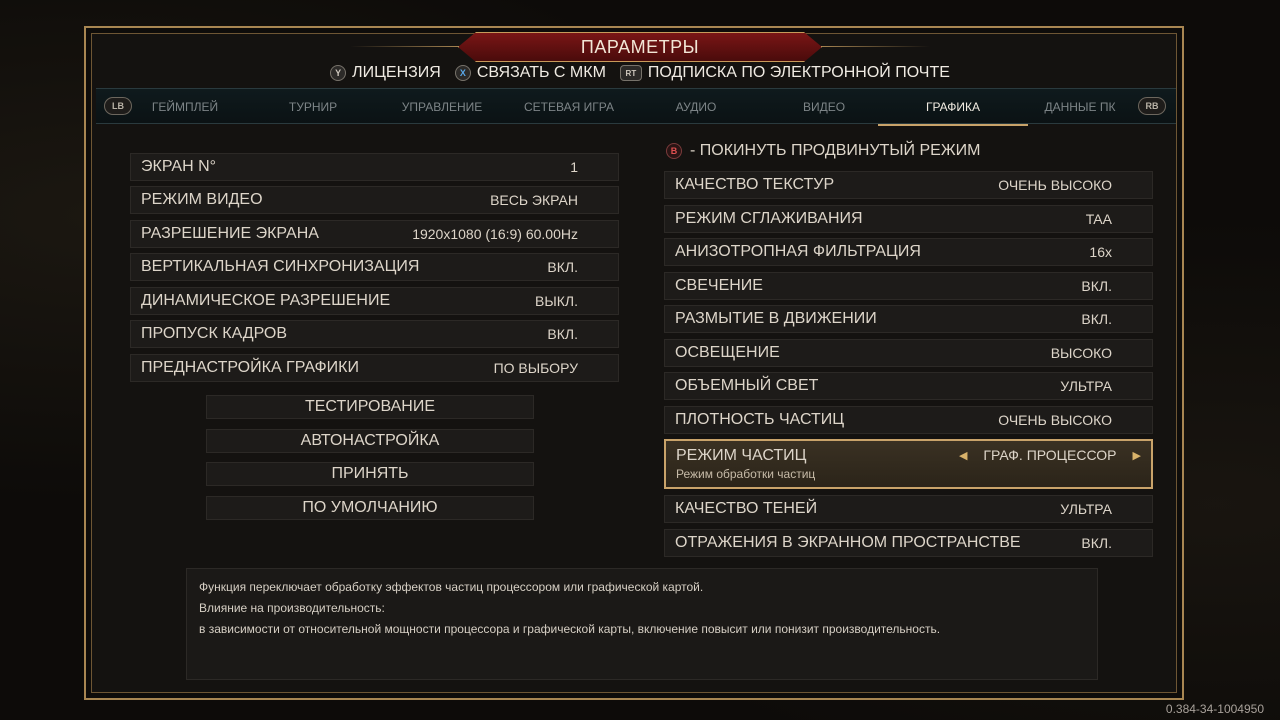 This screenshot has height=720, width=1280. Describe the element at coordinates (374, 167) in the screenshot. I see `setting-screen-number: ЭКРАН N° 1` at that location.